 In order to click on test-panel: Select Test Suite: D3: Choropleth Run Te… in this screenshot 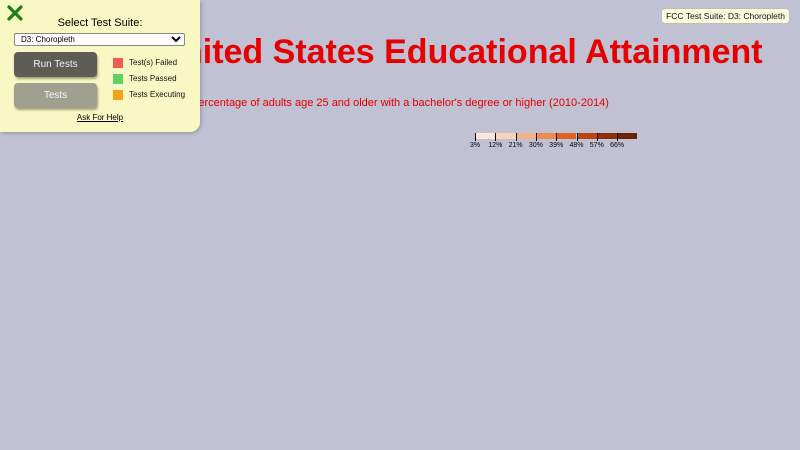, I will do `click(100, 66)`.